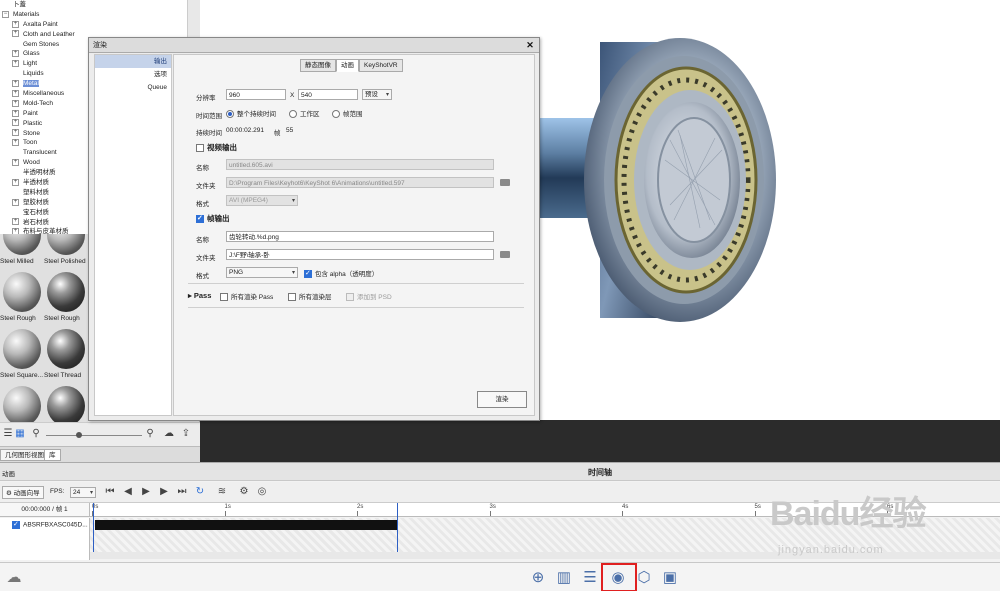  I want to click on pass-all-render-passes: 所有渲染 Pass, so click(246, 296).